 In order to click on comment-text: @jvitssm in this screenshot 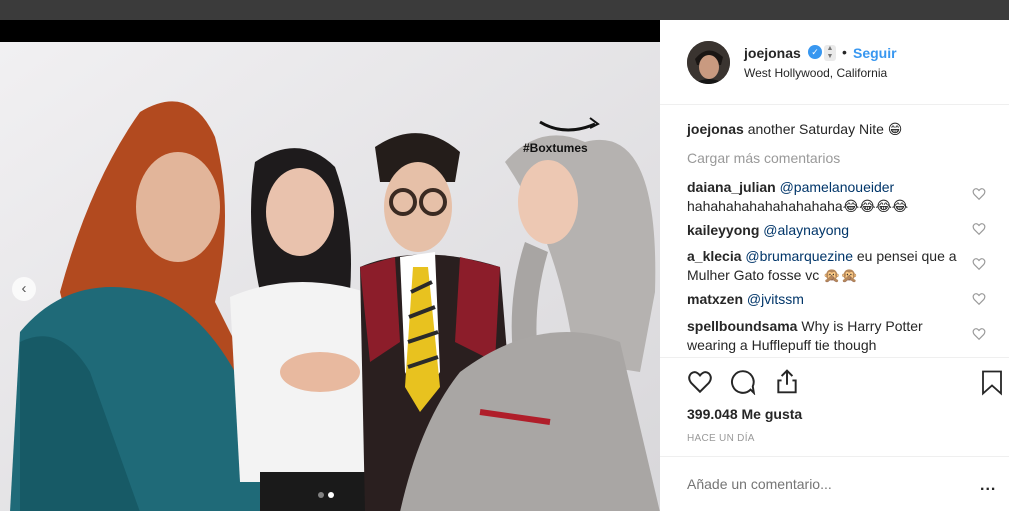, I will do `click(775, 299)`.